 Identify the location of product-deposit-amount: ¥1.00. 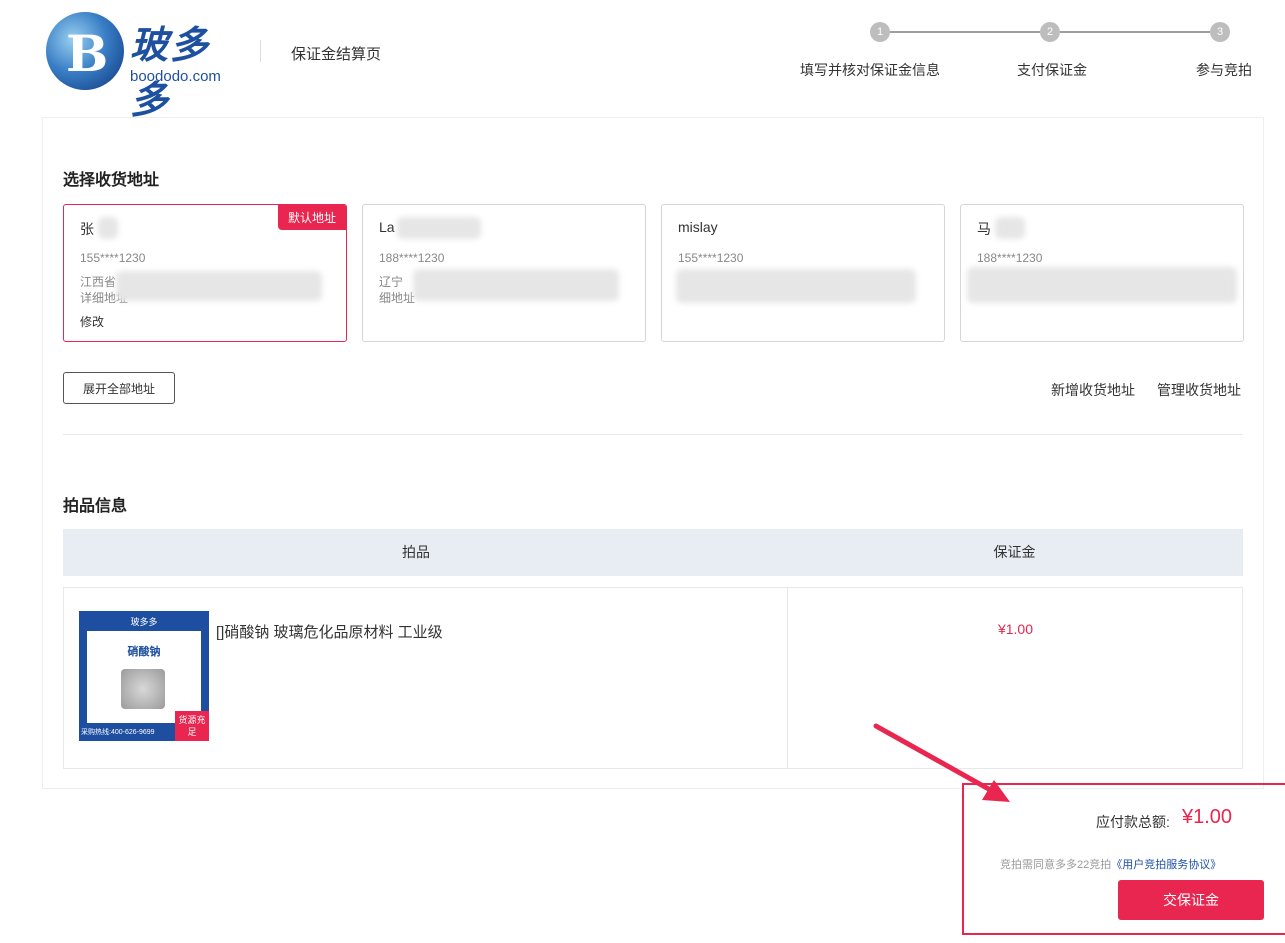
(1015, 629).